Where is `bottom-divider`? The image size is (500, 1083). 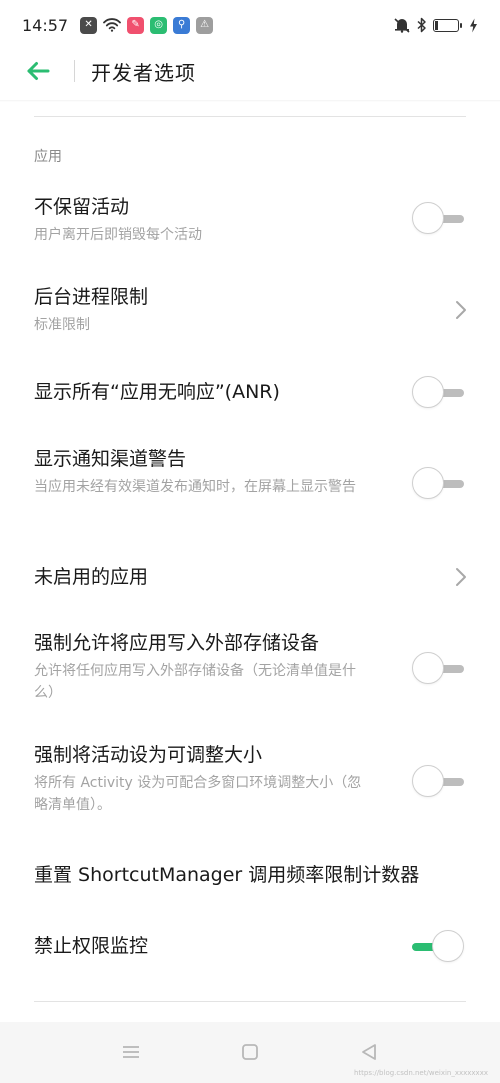
bottom-divider is located at coordinates (250, 1001).